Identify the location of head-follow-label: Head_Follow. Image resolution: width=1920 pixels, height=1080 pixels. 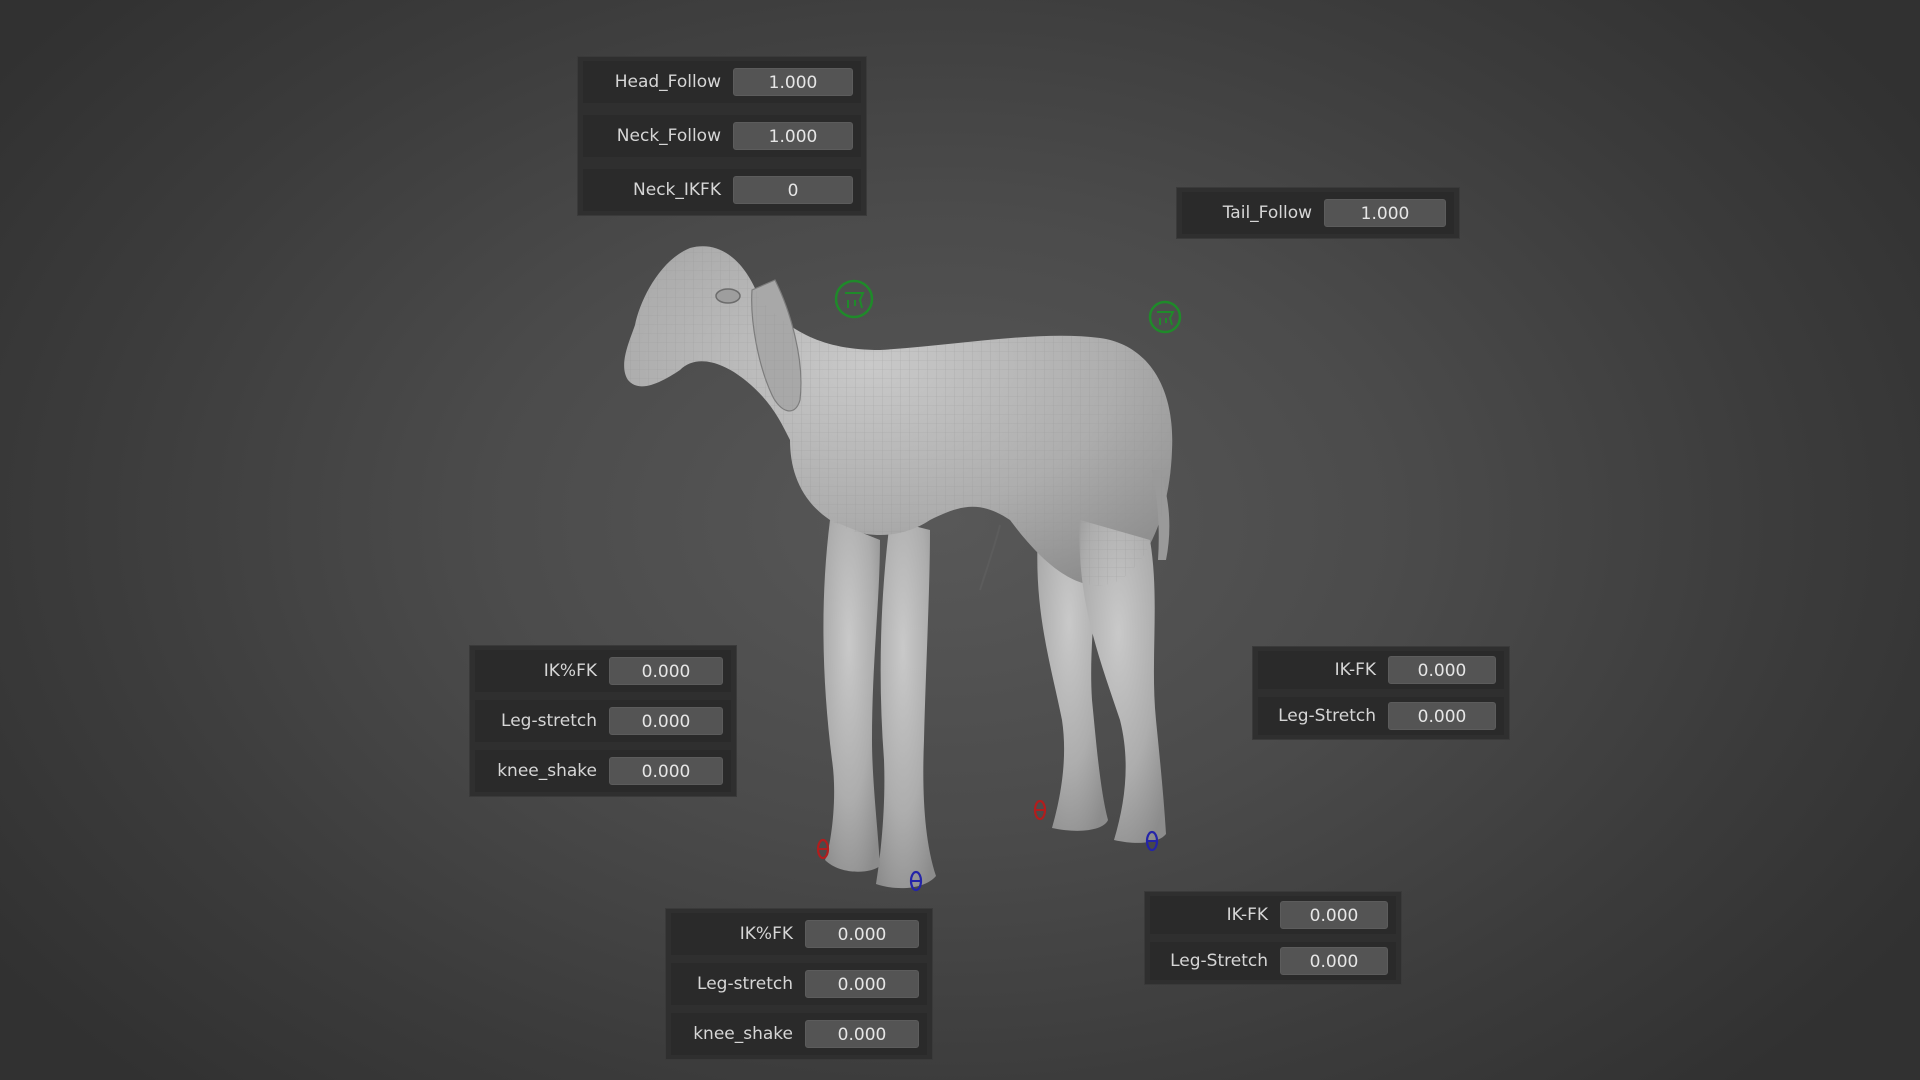
(667, 82).